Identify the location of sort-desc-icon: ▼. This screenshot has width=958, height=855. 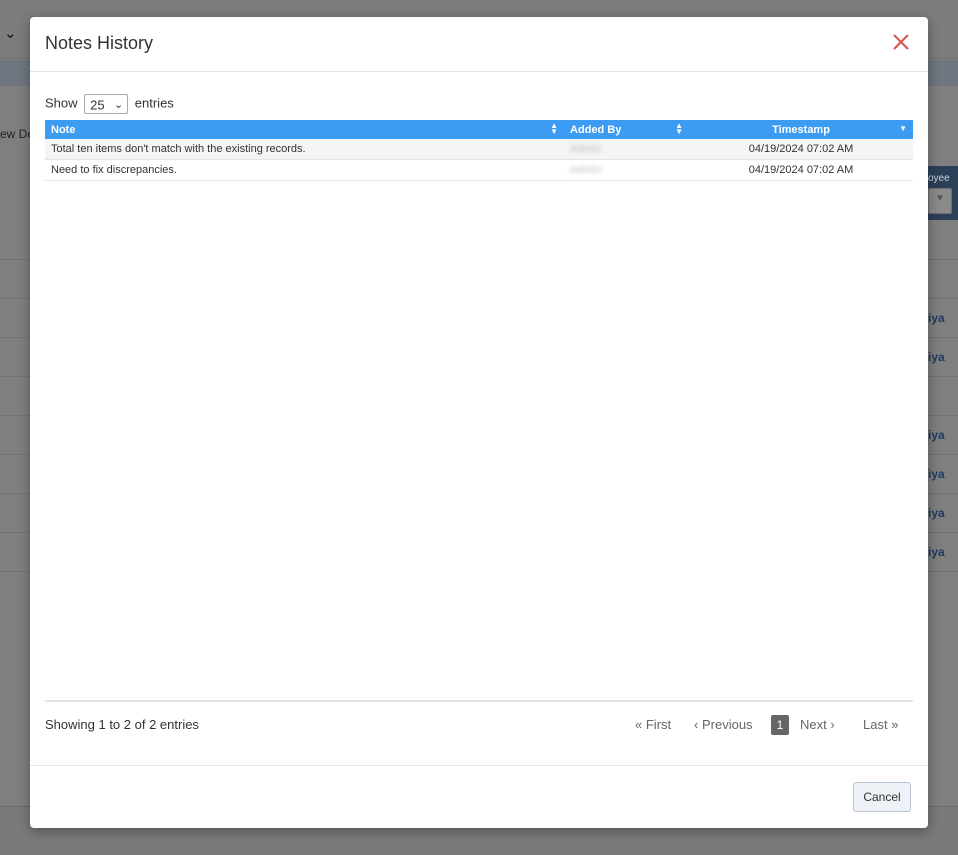
(903, 128).